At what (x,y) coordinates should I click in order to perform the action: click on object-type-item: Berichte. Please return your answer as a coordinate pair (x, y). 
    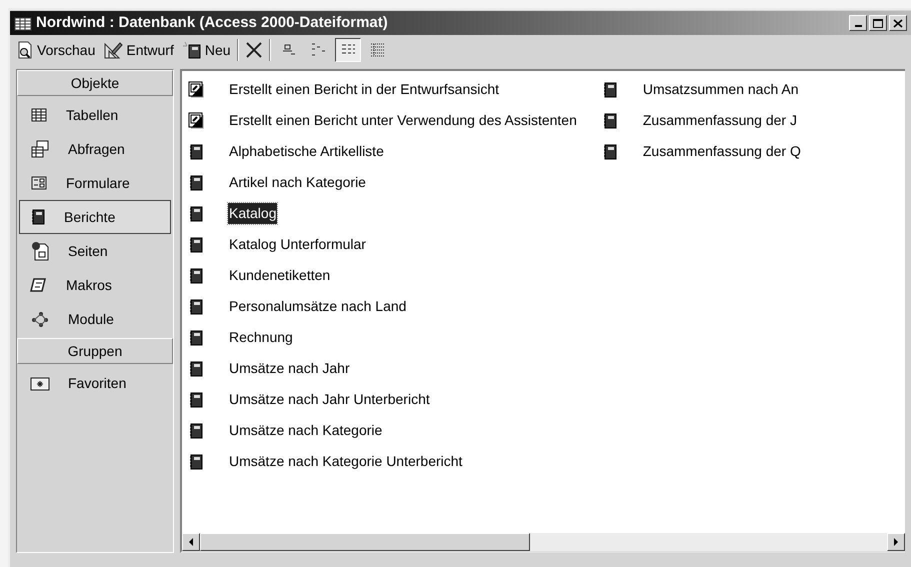
    Looking at the image, I should click on (95, 217).